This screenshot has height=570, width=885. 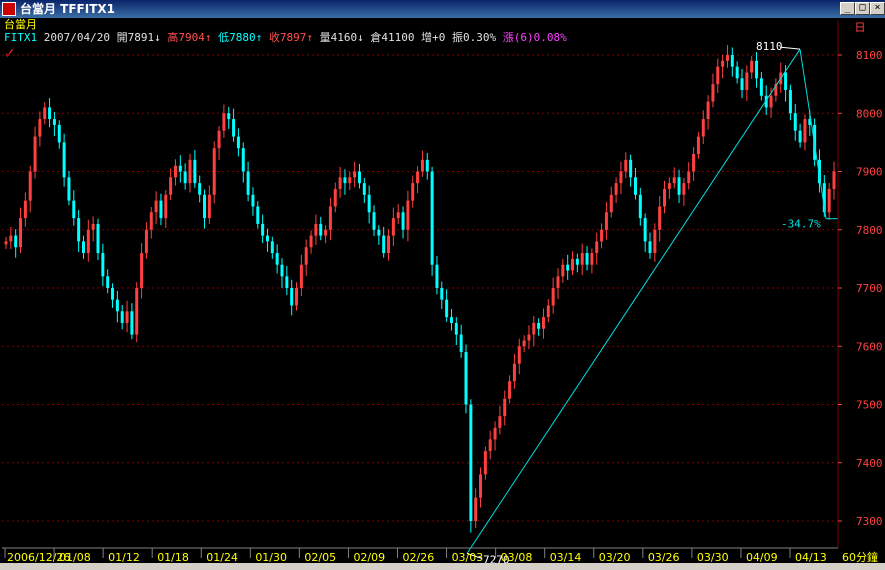 I want to click on axis-top-label: 日, so click(x=860, y=27).